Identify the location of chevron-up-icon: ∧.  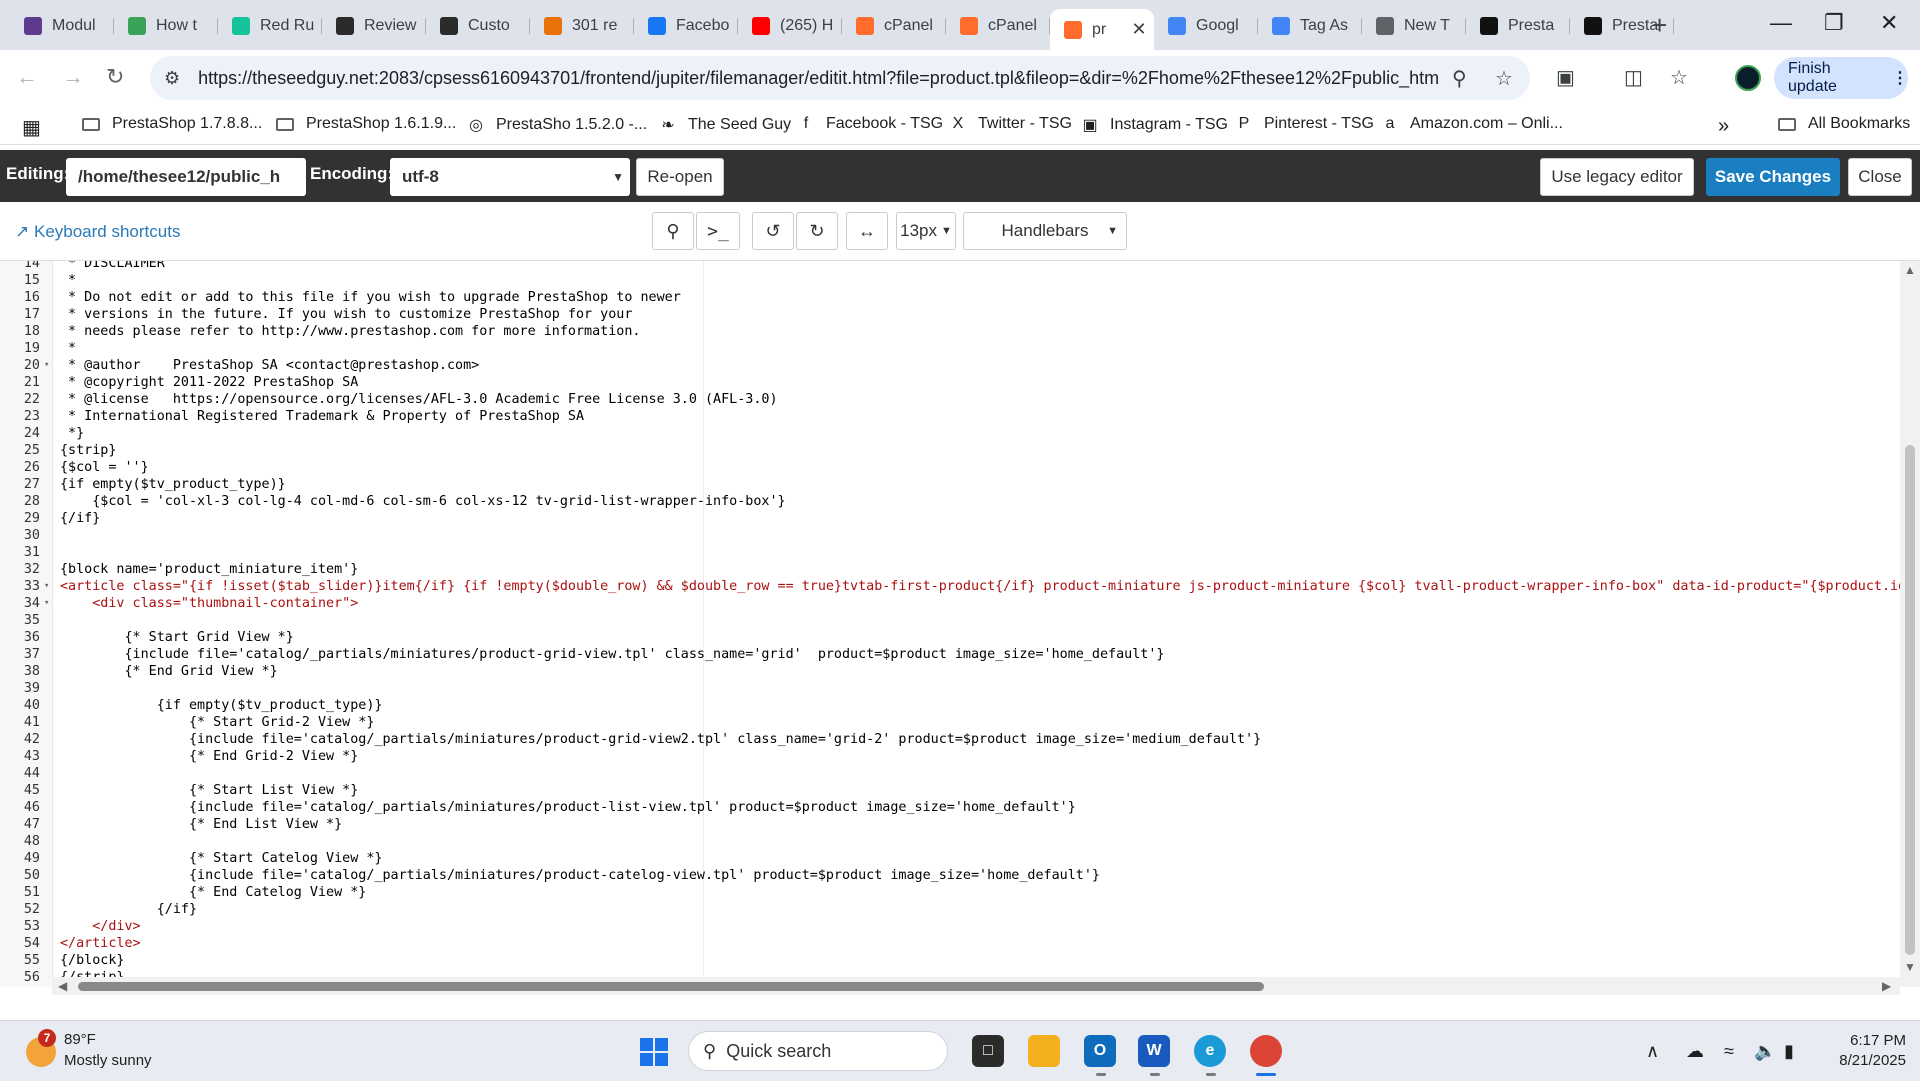
(1652, 1051).